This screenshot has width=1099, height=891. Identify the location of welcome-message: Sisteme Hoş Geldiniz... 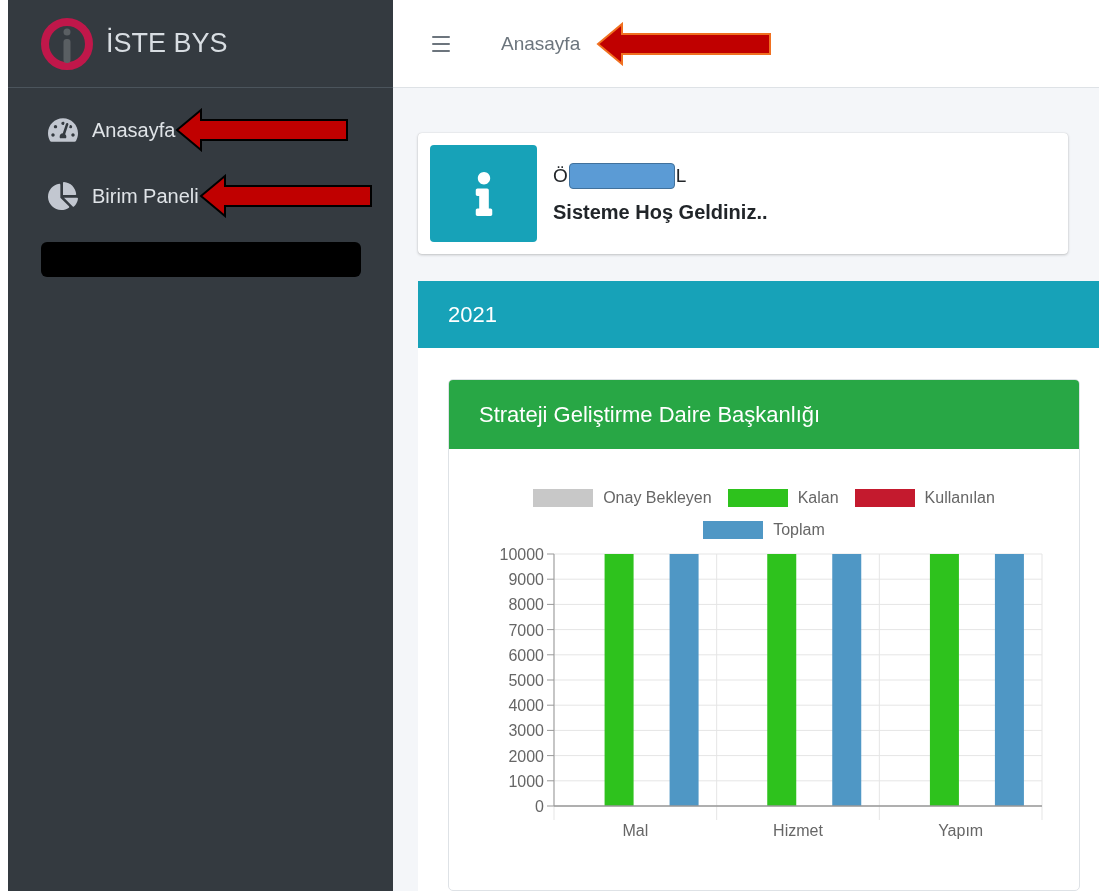
(660, 212).